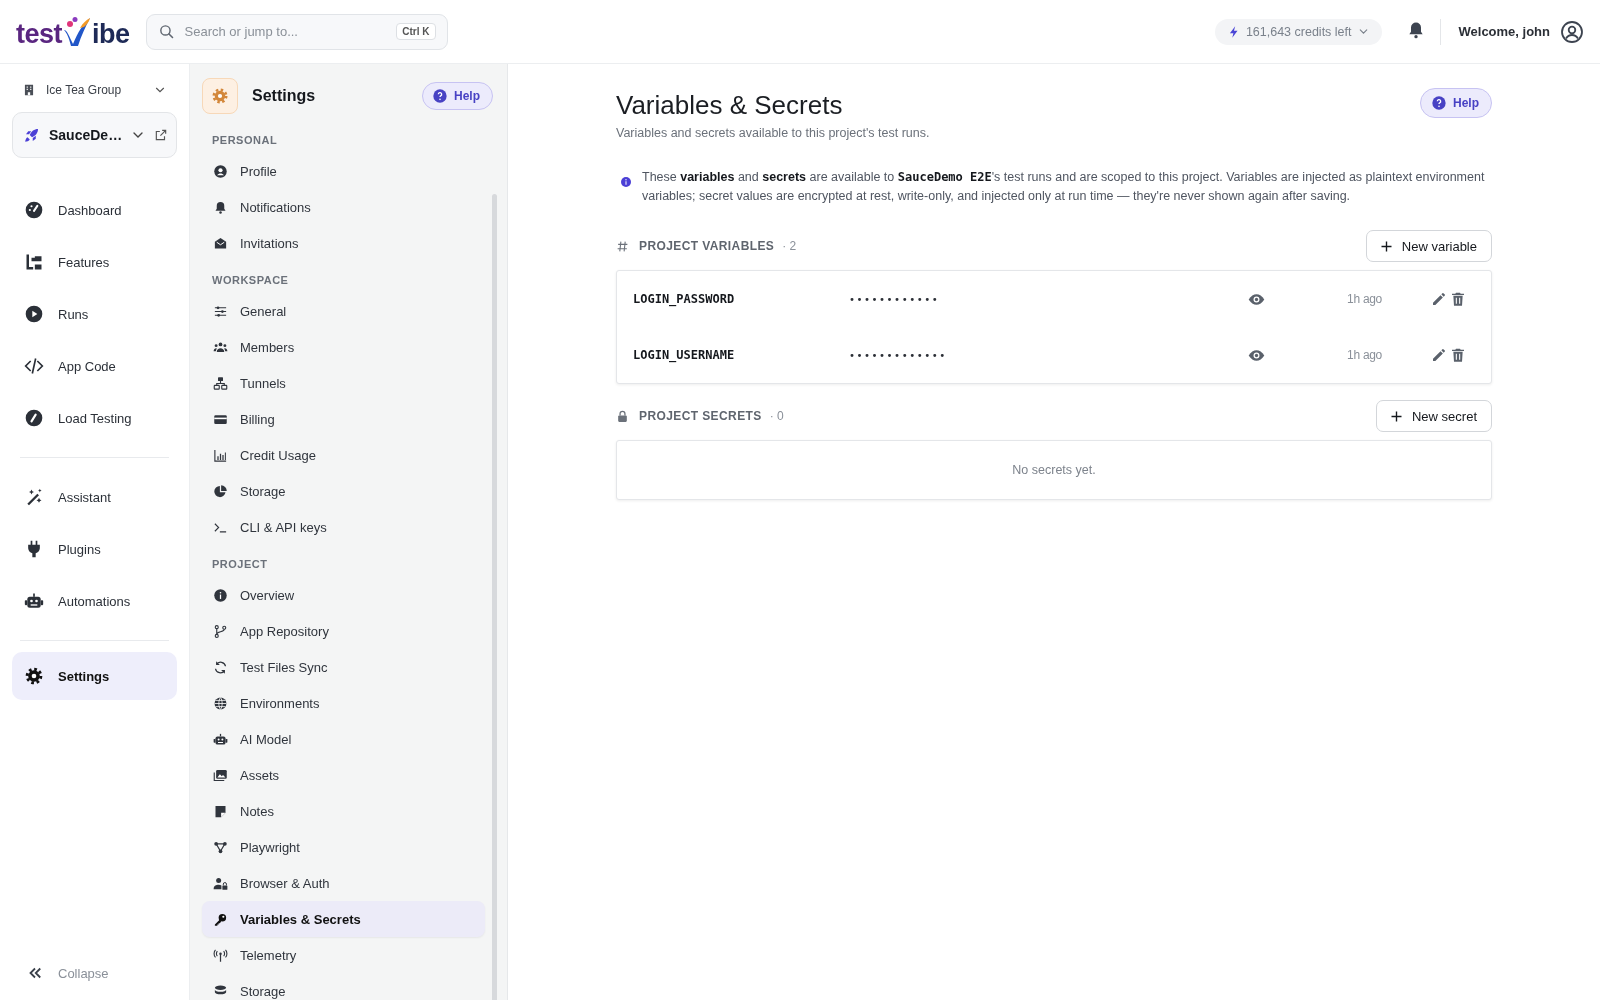 This screenshot has height=1000, width=1600. I want to click on page-subtitle: Variables and secrets available to this project's test runs., so click(773, 133).